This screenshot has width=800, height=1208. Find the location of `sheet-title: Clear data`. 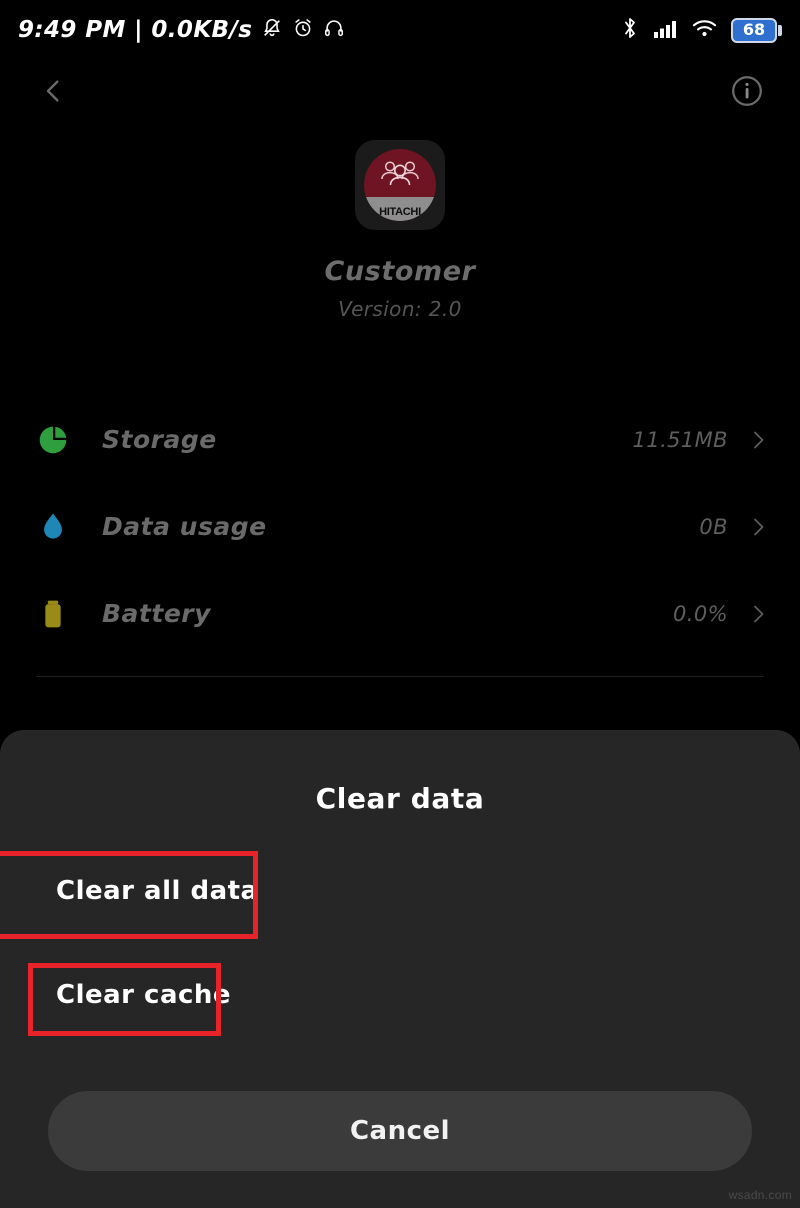

sheet-title: Clear data is located at coordinates (400, 798).